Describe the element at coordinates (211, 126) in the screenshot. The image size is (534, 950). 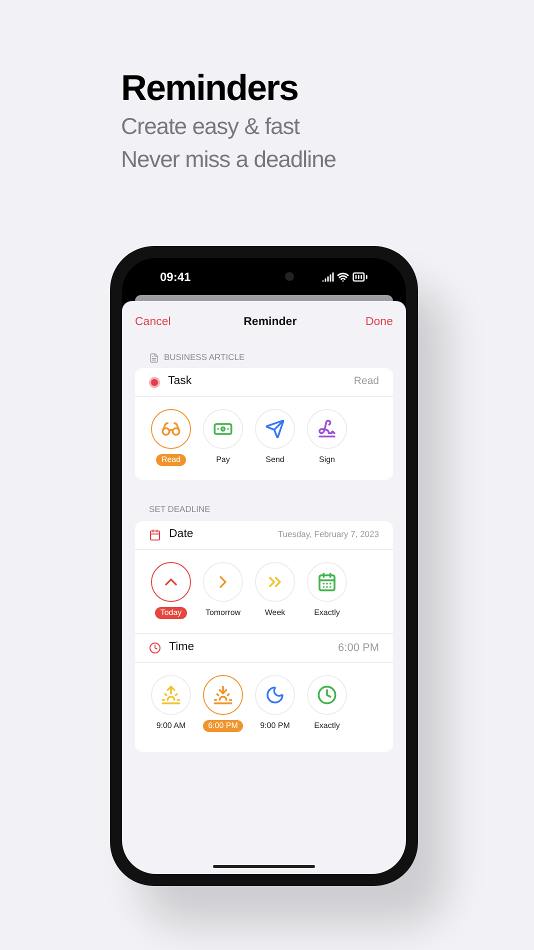
I see `subtitle: Create easy & fast` at that location.